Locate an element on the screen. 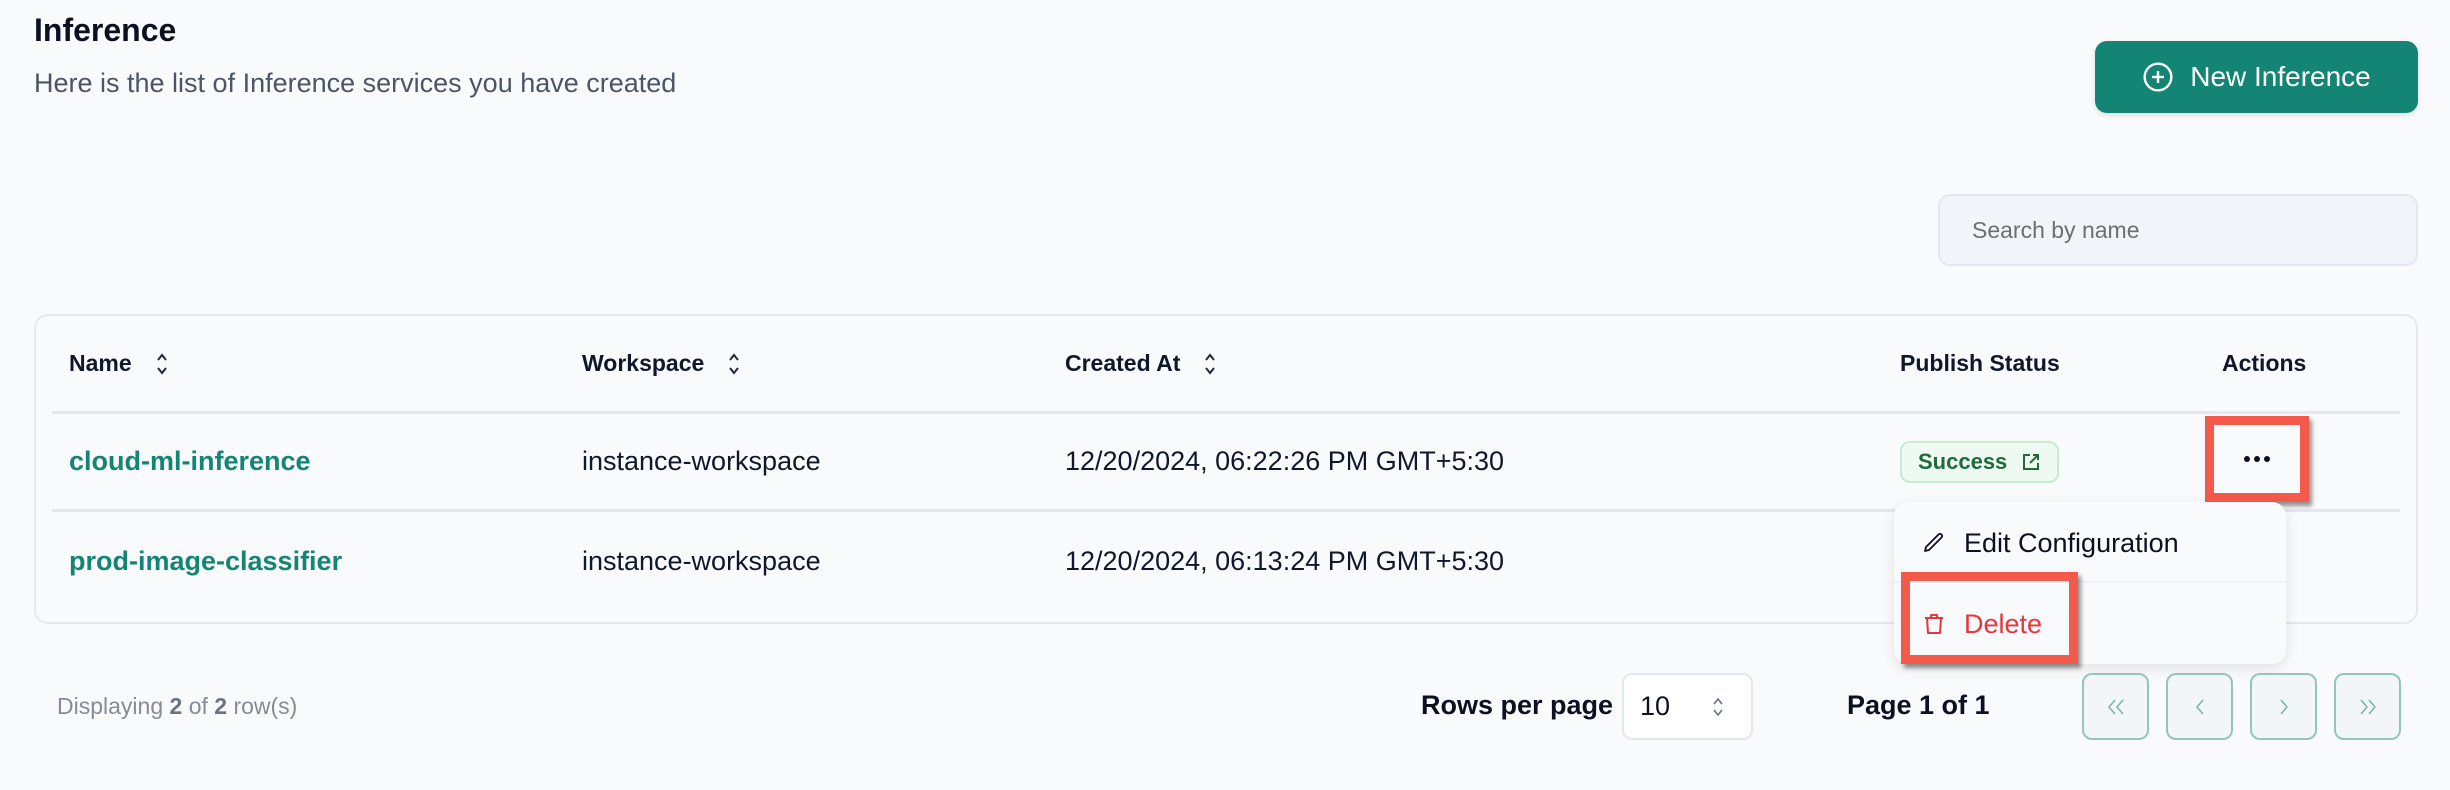 The image size is (2450, 790). edit-configuration-menu-item: Edit Configuration is located at coordinates (2090, 544).